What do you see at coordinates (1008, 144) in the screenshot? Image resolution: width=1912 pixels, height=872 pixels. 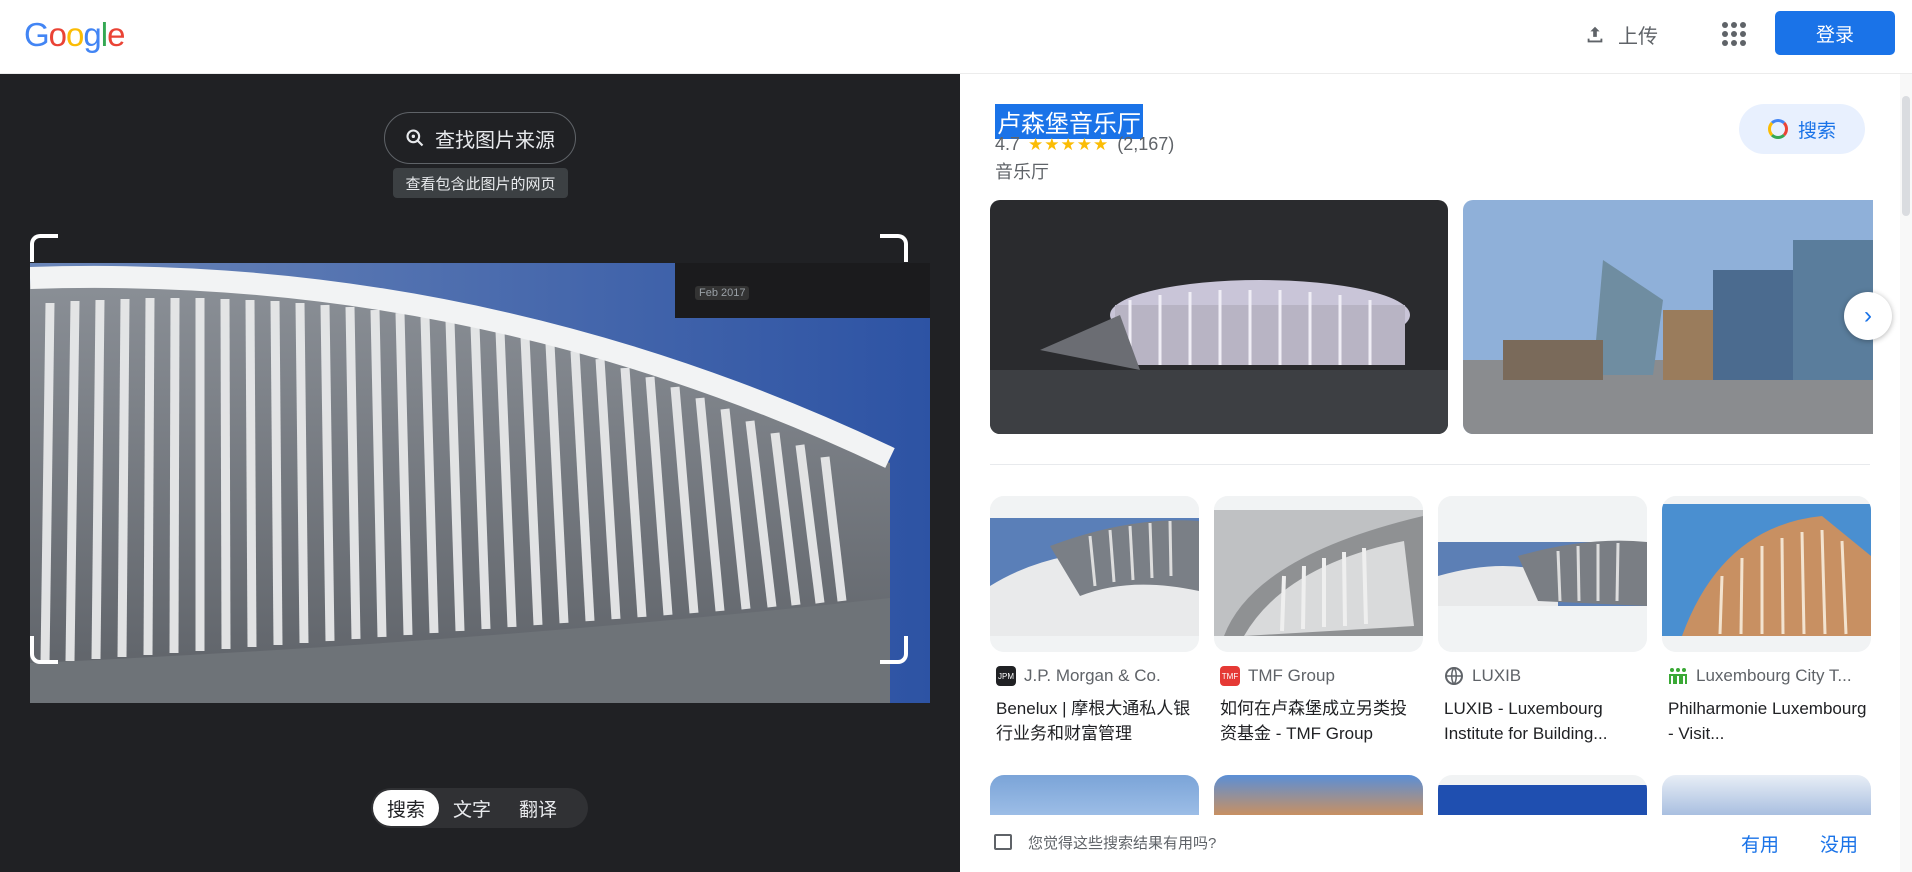 I see `rating-value: 4.7` at bounding box center [1008, 144].